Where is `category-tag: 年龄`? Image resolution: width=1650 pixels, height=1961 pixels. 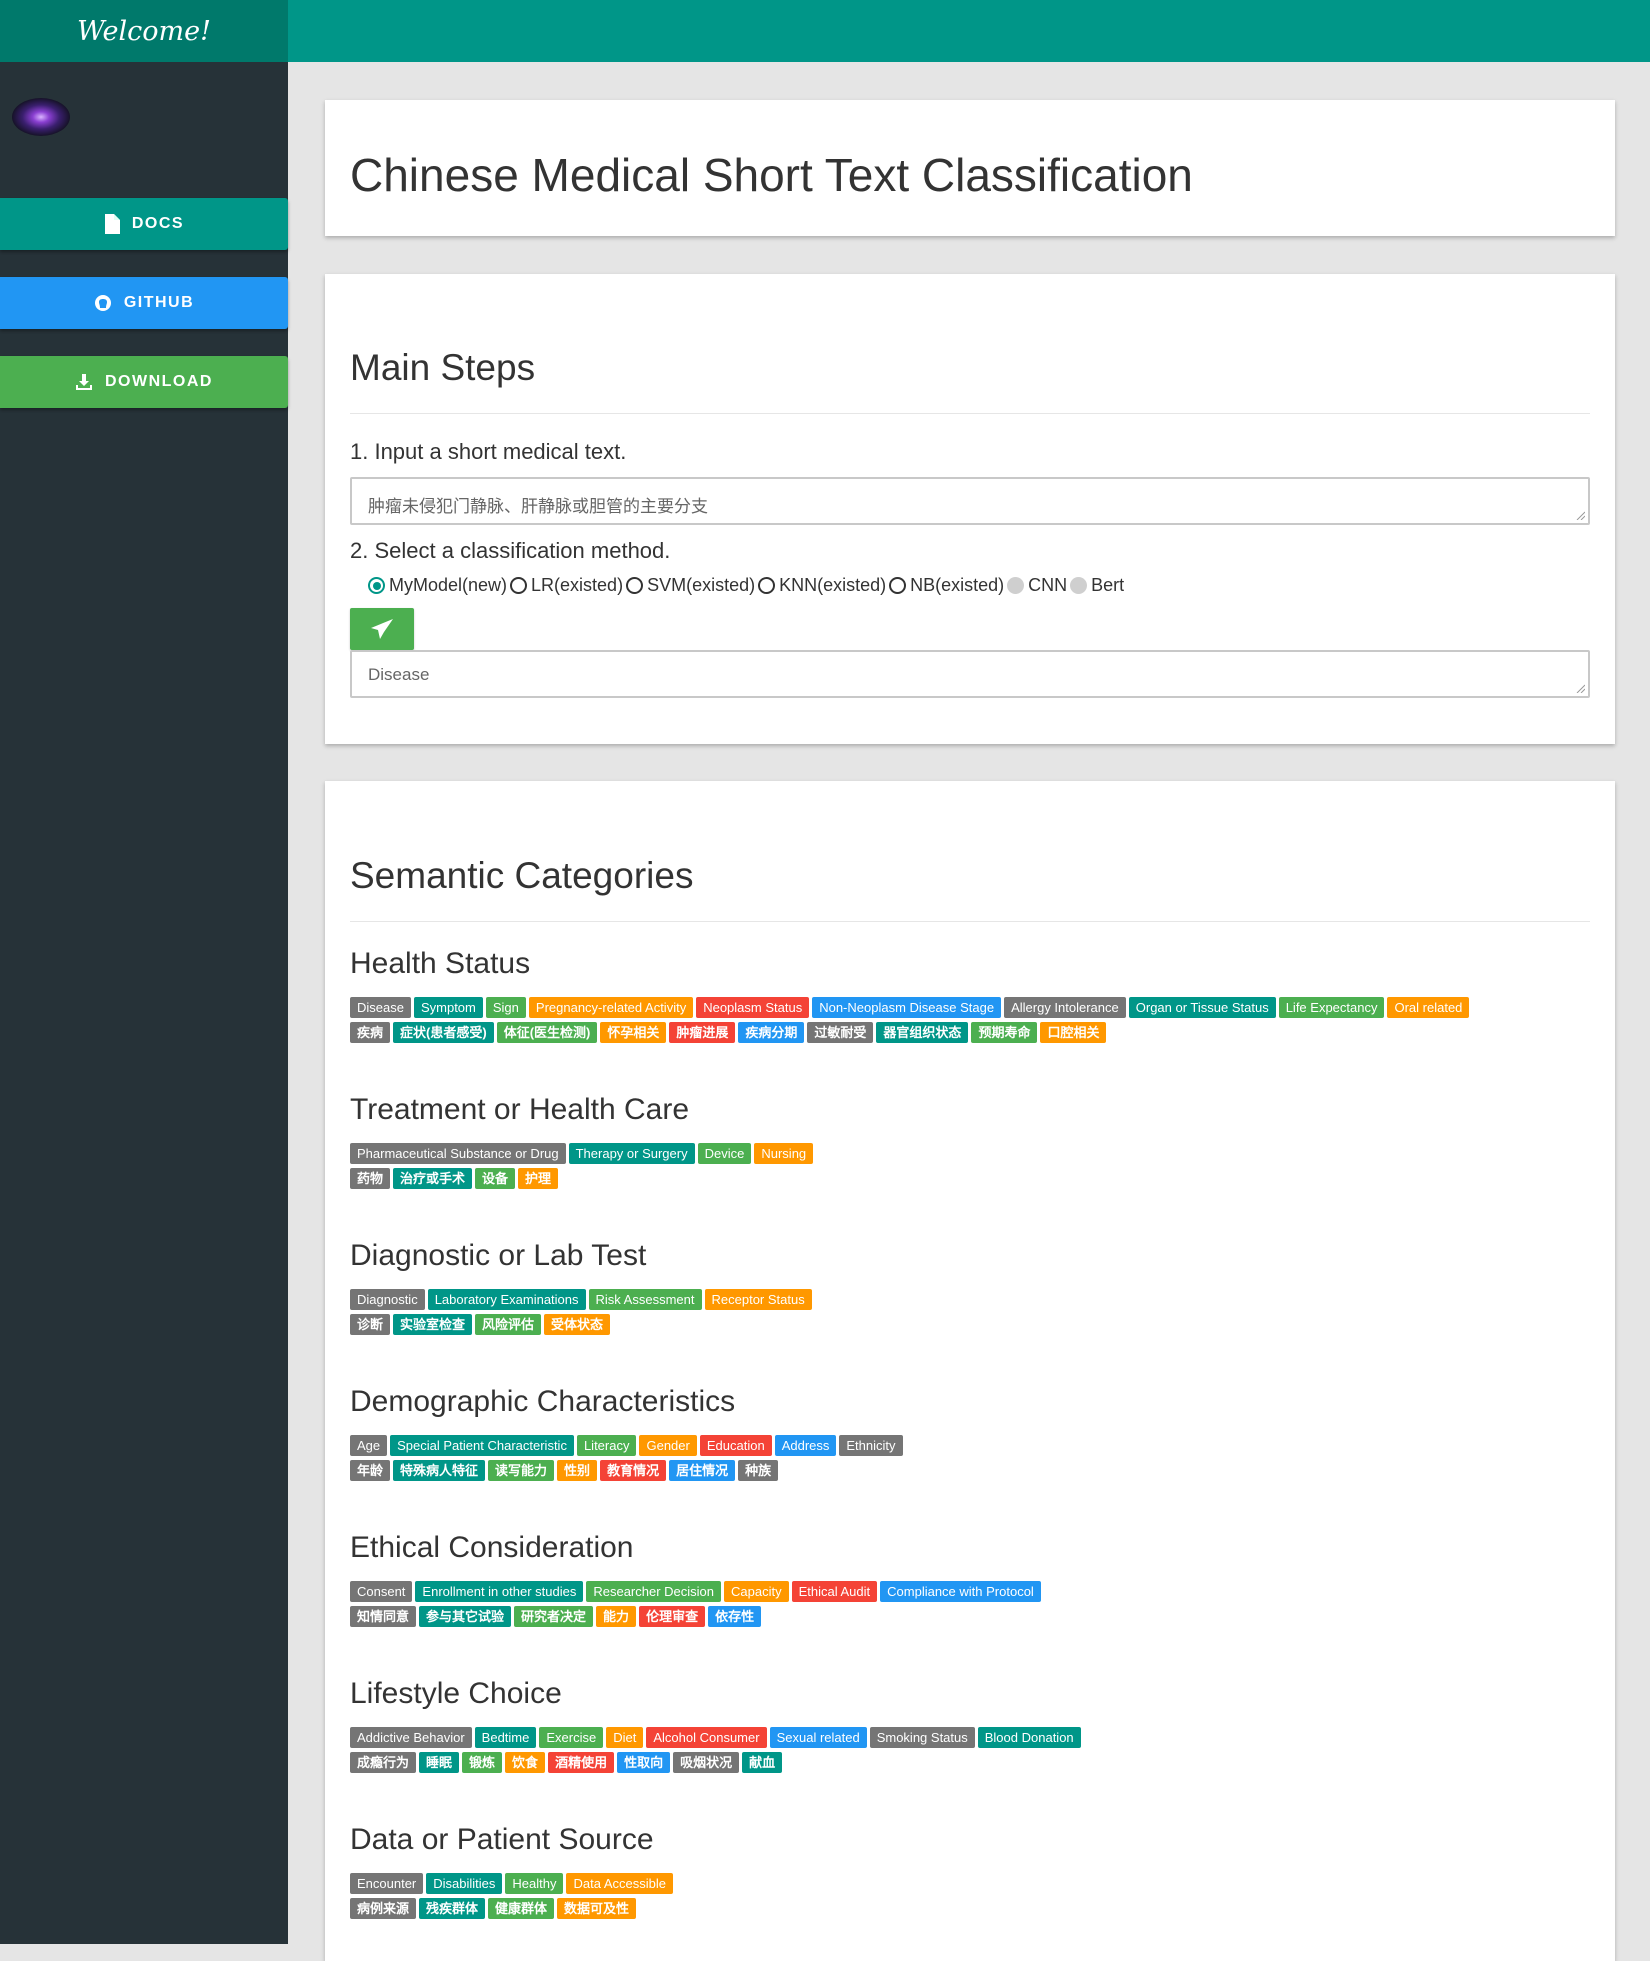 category-tag: 年龄 is located at coordinates (370, 1470).